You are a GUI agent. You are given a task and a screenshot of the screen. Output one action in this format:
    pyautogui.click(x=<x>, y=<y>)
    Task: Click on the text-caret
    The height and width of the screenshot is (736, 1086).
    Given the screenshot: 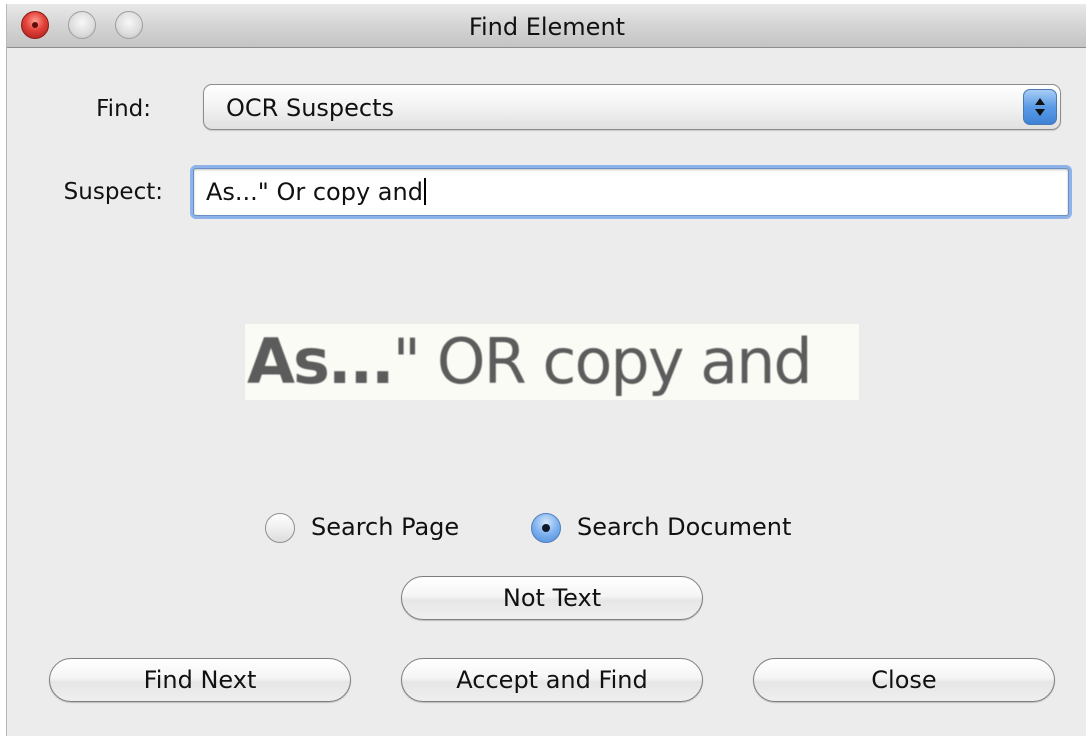 What is the action you would take?
    pyautogui.click(x=424, y=191)
    